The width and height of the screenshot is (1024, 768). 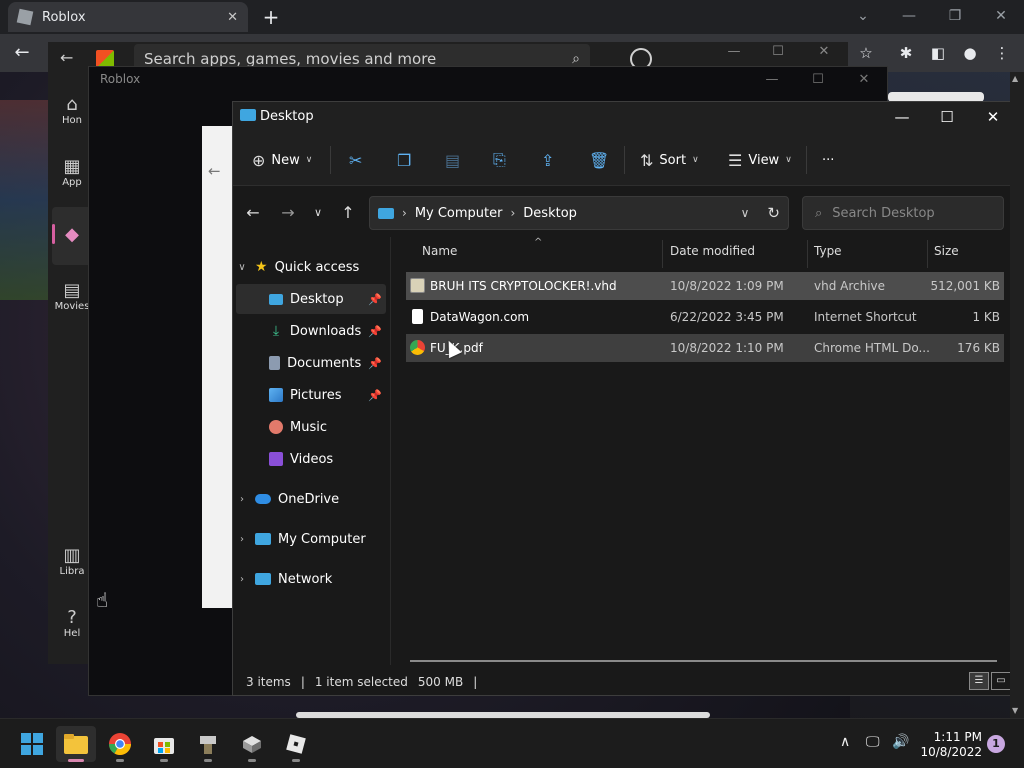 What do you see at coordinates (311, 363) in the screenshot?
I see `sidebar-item-documents: Documents 📌` at bounding box center [311, 363].